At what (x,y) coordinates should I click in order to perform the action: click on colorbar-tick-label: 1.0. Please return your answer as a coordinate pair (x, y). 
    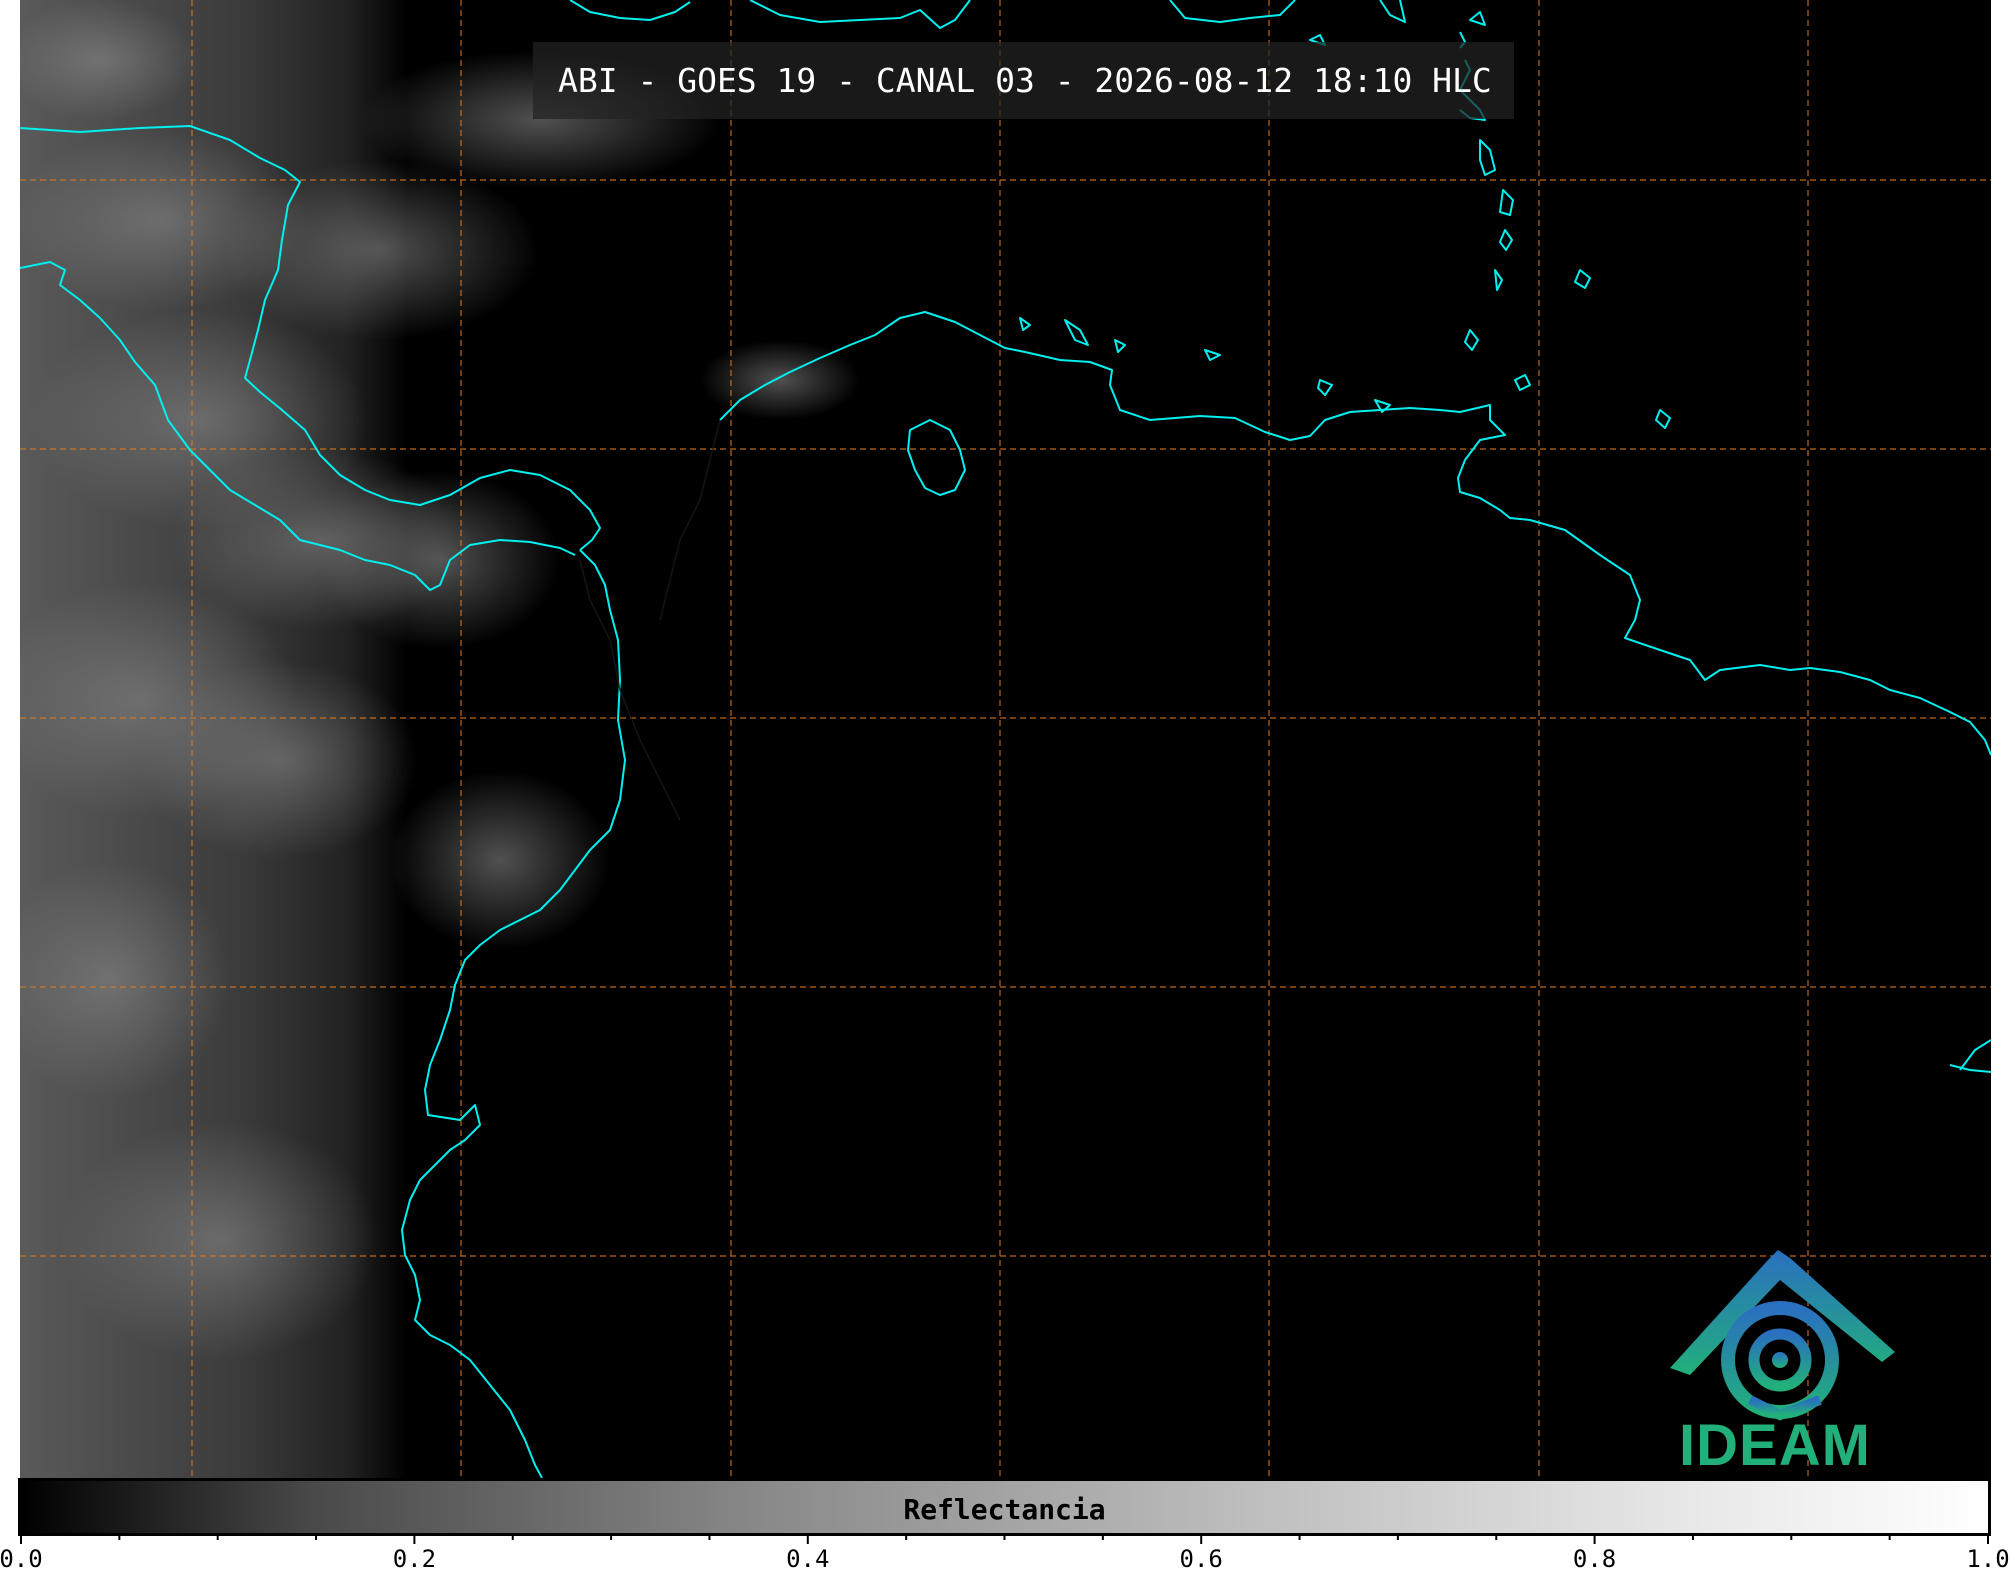
    Looking at the image, I should click on (1987, 1559).